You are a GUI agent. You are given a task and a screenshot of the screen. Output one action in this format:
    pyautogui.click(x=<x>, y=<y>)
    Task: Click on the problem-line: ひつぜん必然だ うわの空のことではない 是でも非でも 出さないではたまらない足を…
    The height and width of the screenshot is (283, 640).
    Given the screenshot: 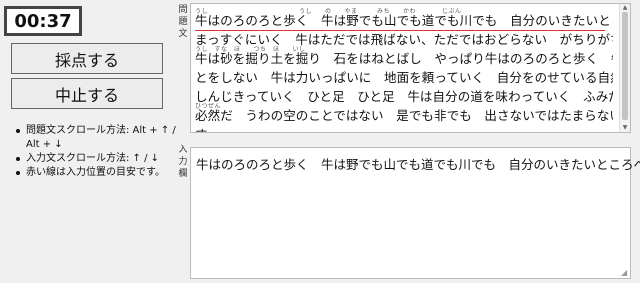 What is the action you would take?
    pyautogui.click(x=404, y=112)
    